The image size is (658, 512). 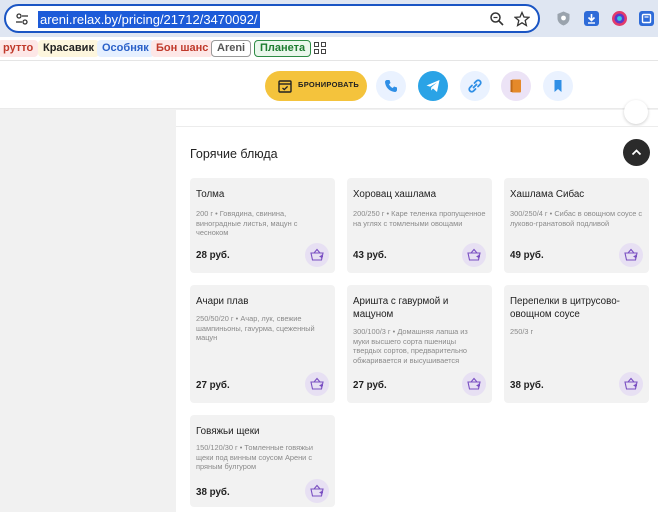 I want to click on bookmark-item: Бон шанс, so click(x=182, y=48).